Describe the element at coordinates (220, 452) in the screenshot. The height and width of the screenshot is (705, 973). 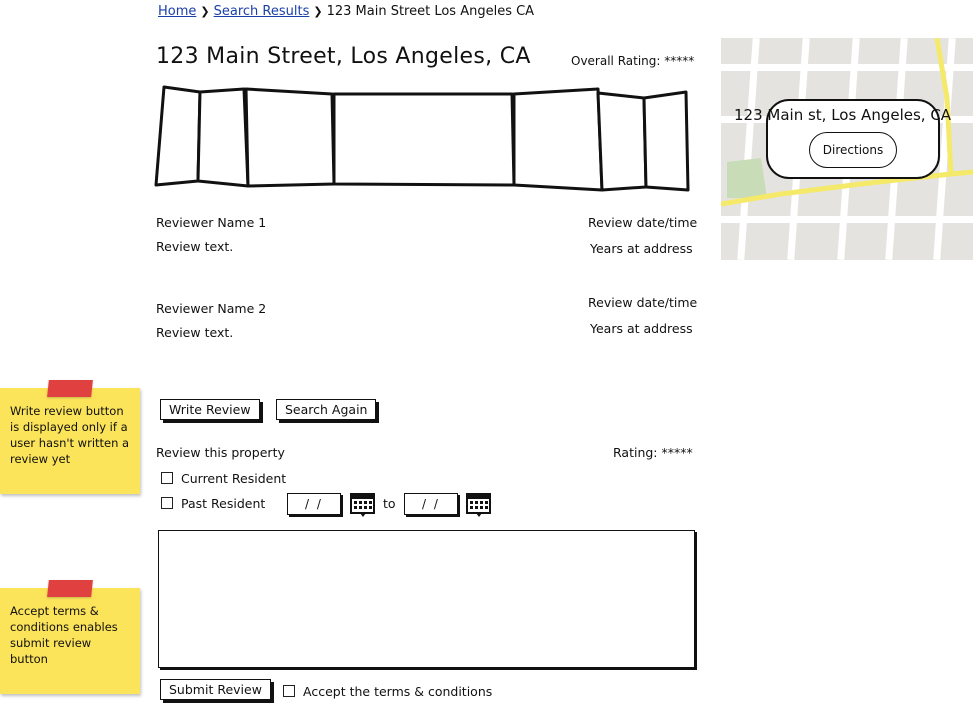
I see `review-form-heading: Review this property` at that location.